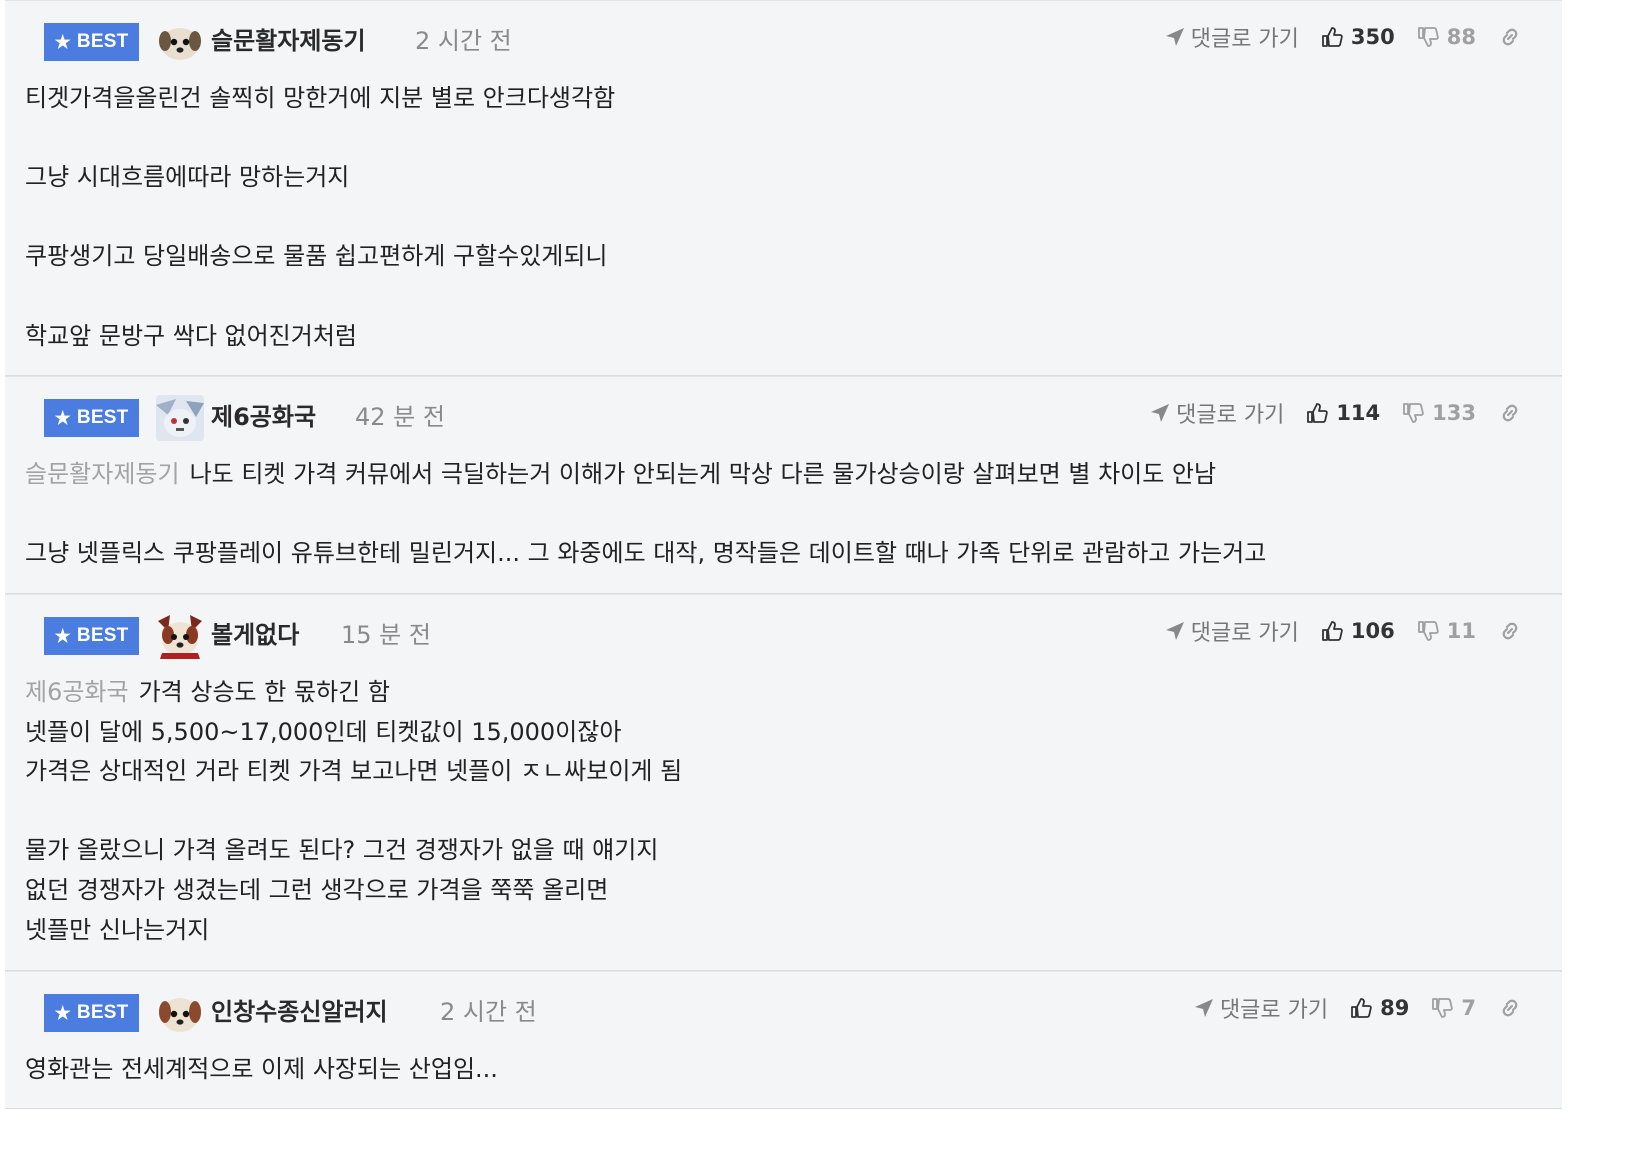  I want to click on comment-line: 티겟가격을올린건 솔찍히 망한거에 지분 별로 안크다생각함, so click(320, 98).